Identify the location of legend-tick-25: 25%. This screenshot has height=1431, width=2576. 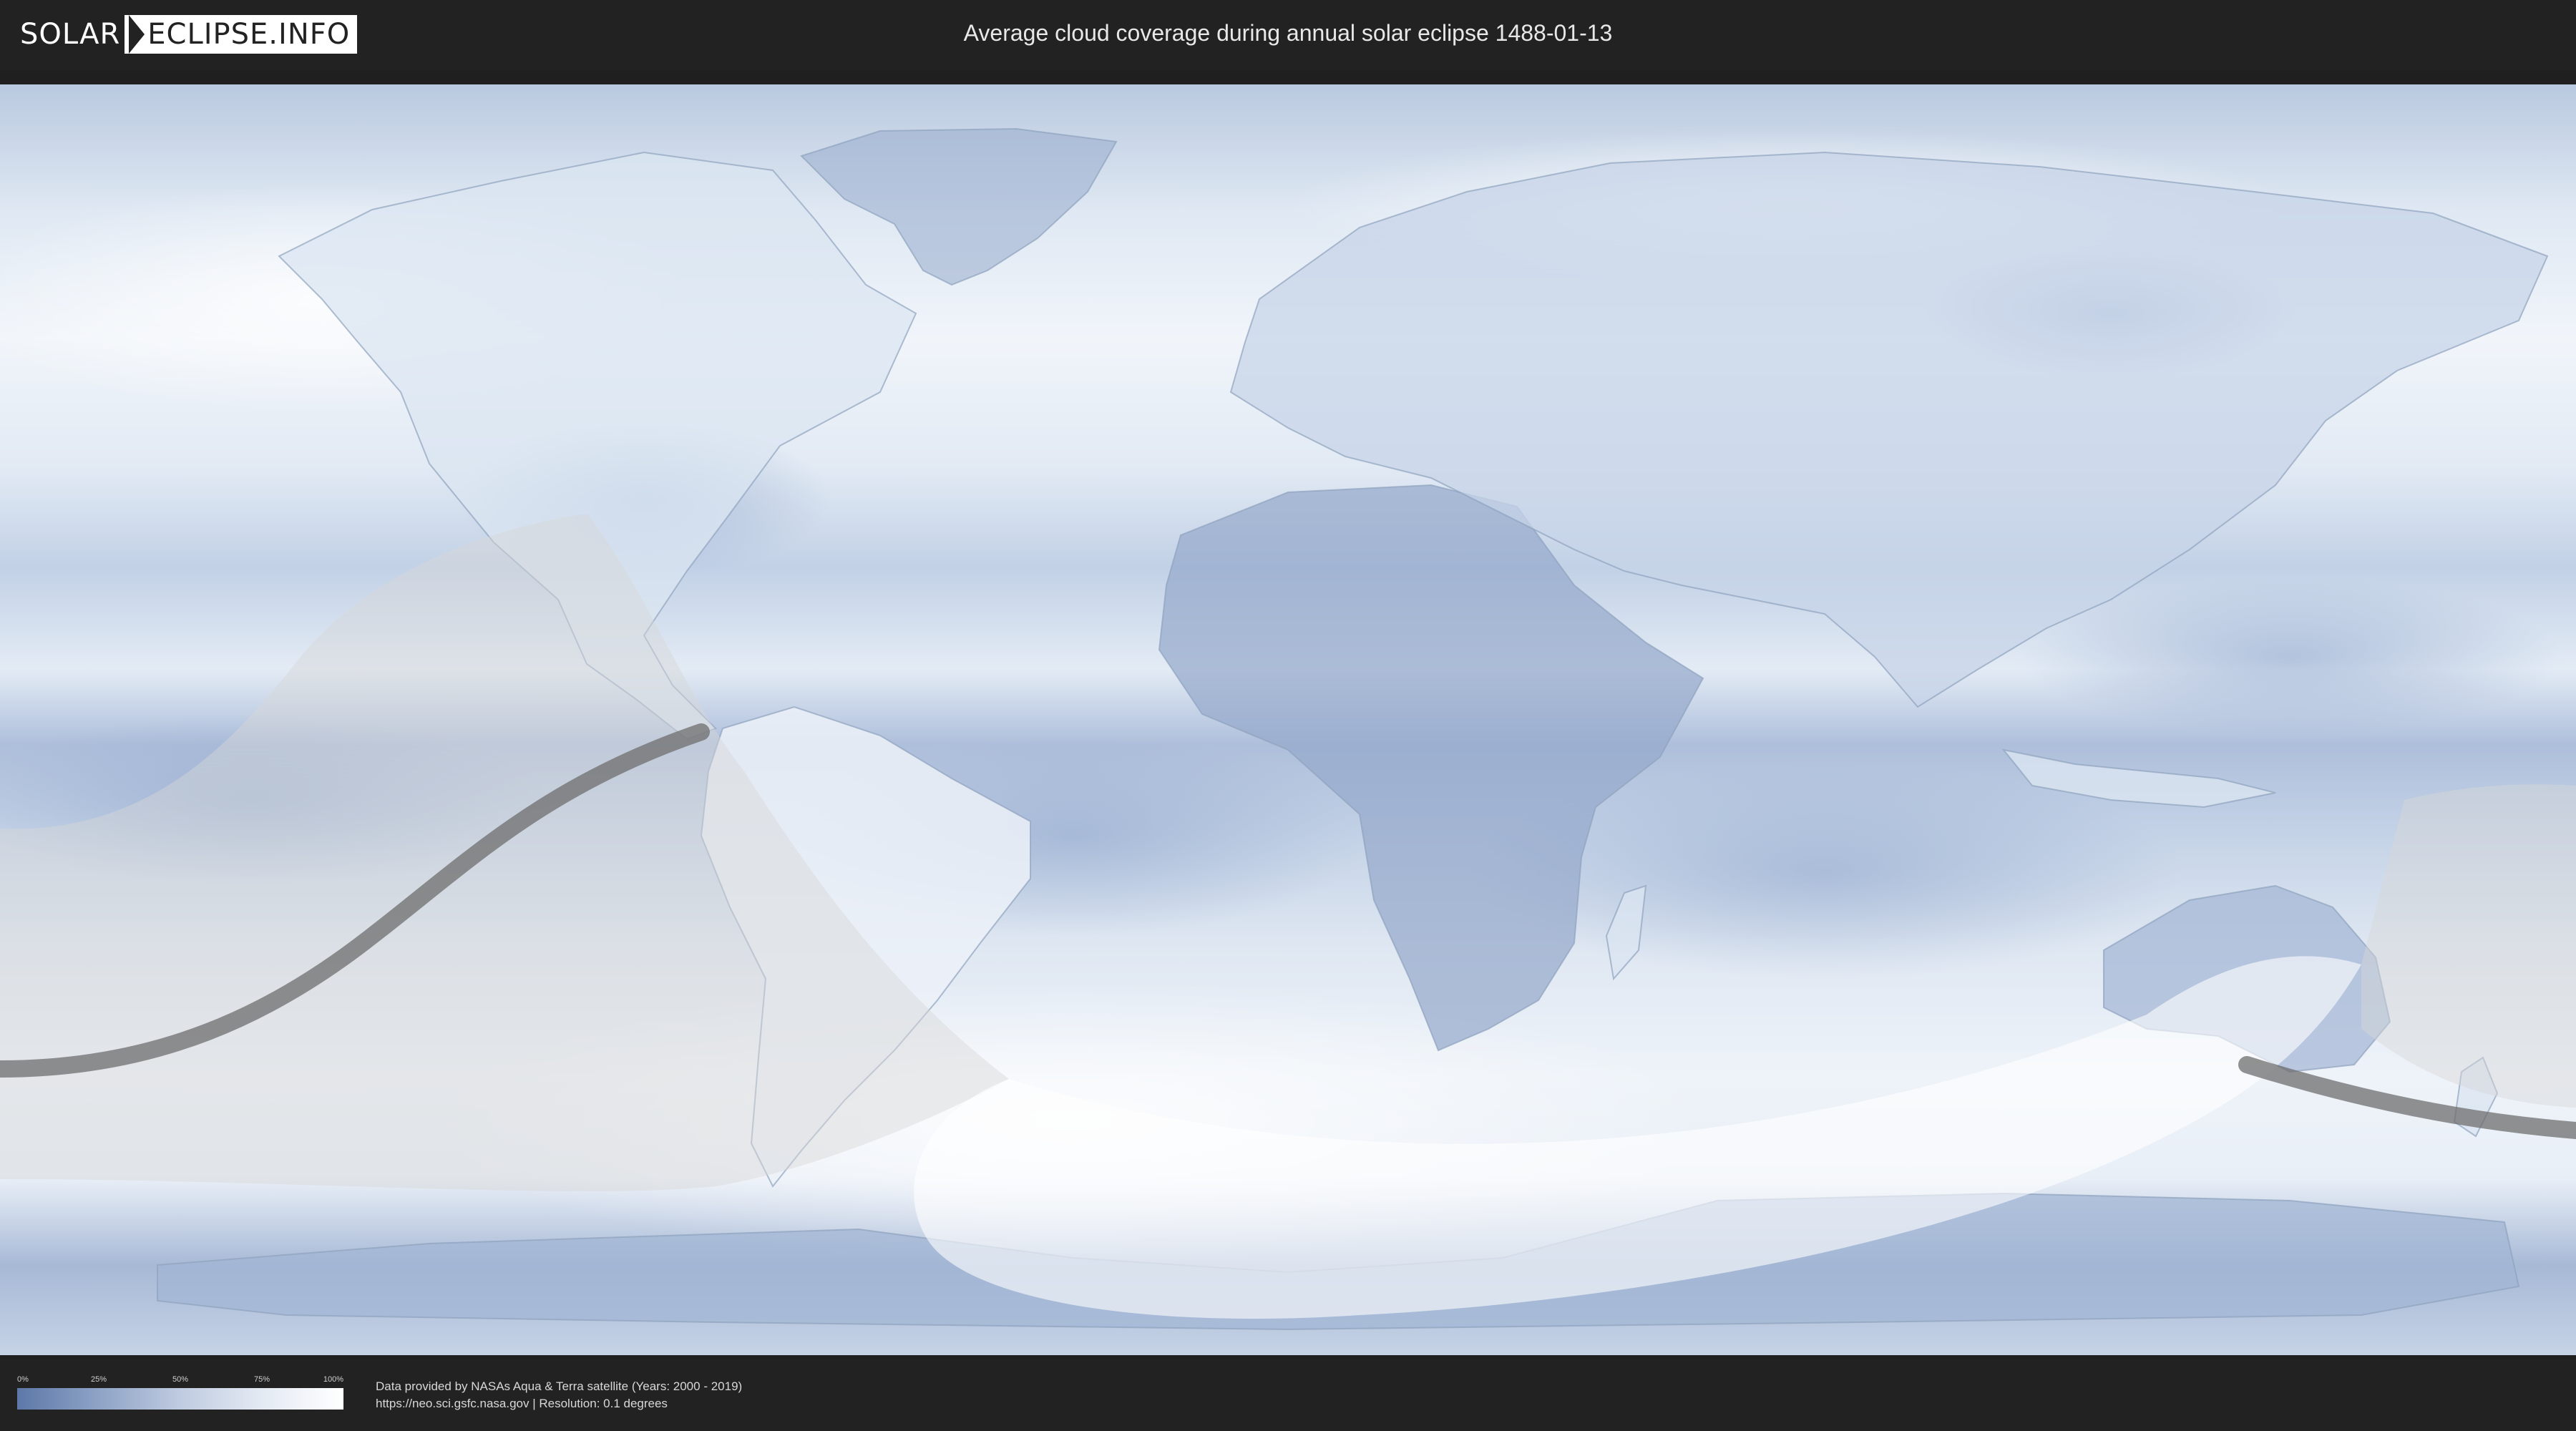
(98, 1379).